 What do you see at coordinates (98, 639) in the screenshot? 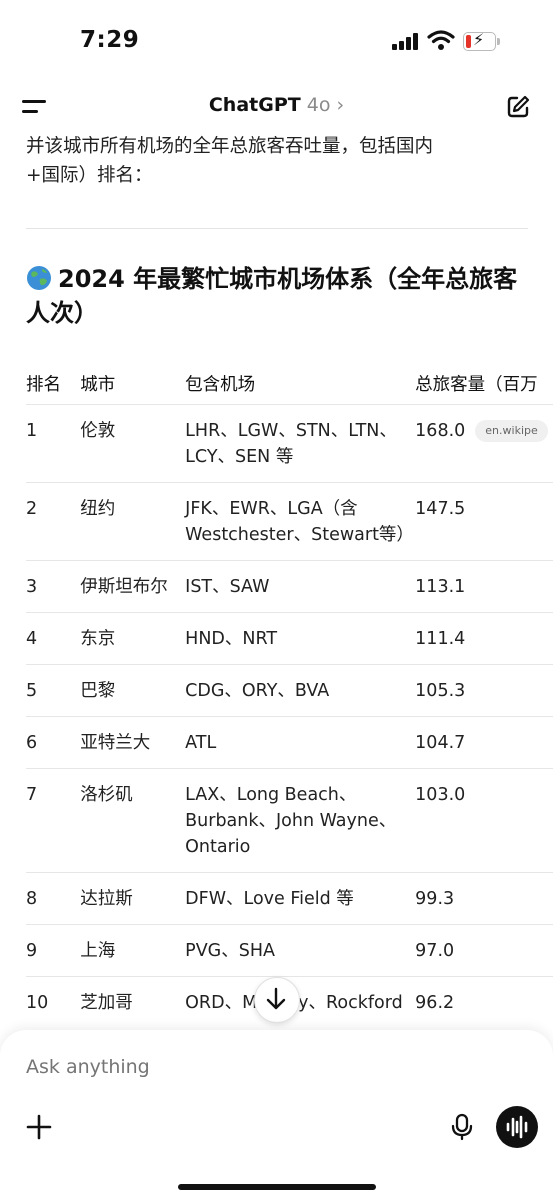
I see `cell-city: 东京` at bounding box center [98, 639].